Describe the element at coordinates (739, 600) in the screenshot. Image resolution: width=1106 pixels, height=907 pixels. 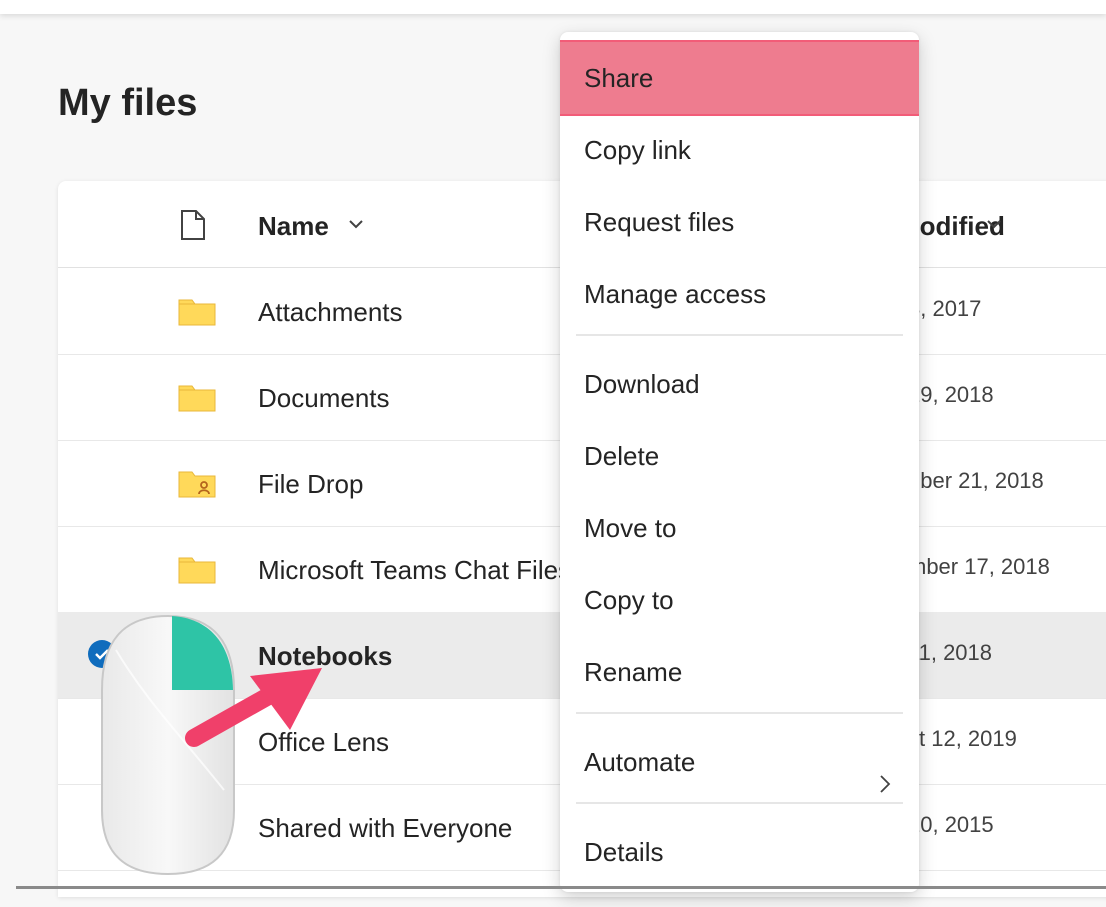
I see `menu-item-copy-to: Copy to` at that location.